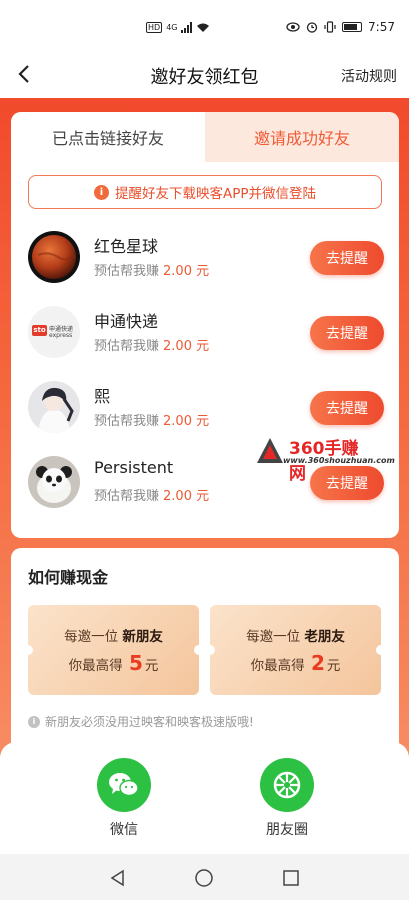 The image size is (409, 900). What do you see at coordinates (287, 830) in the screenshot?
I see `share-moments-label: 朋友圈` at bounding box center [287, 830].